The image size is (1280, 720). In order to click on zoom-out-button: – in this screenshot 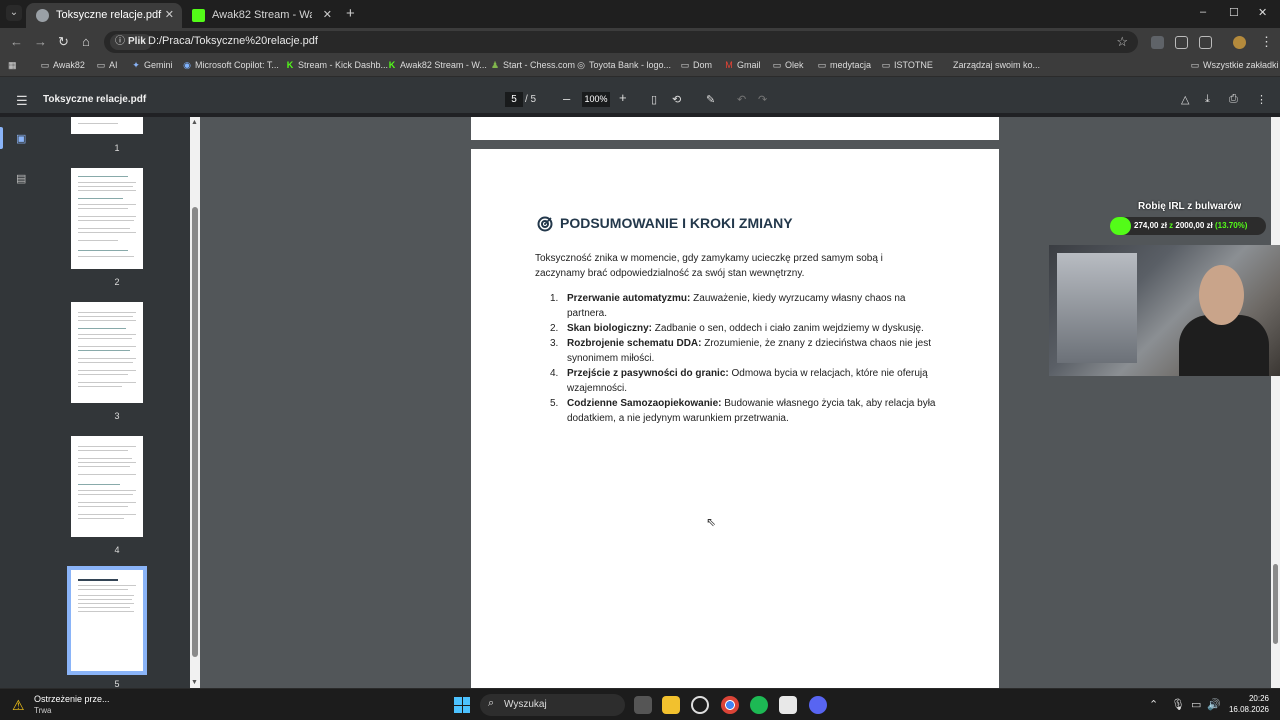, I will do `click(566, 98)`.